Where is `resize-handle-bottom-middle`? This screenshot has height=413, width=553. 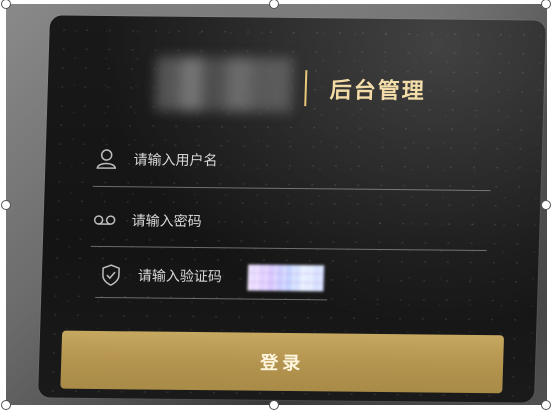 resize-handle-bottom-middle is located at coordinates (274, 405).